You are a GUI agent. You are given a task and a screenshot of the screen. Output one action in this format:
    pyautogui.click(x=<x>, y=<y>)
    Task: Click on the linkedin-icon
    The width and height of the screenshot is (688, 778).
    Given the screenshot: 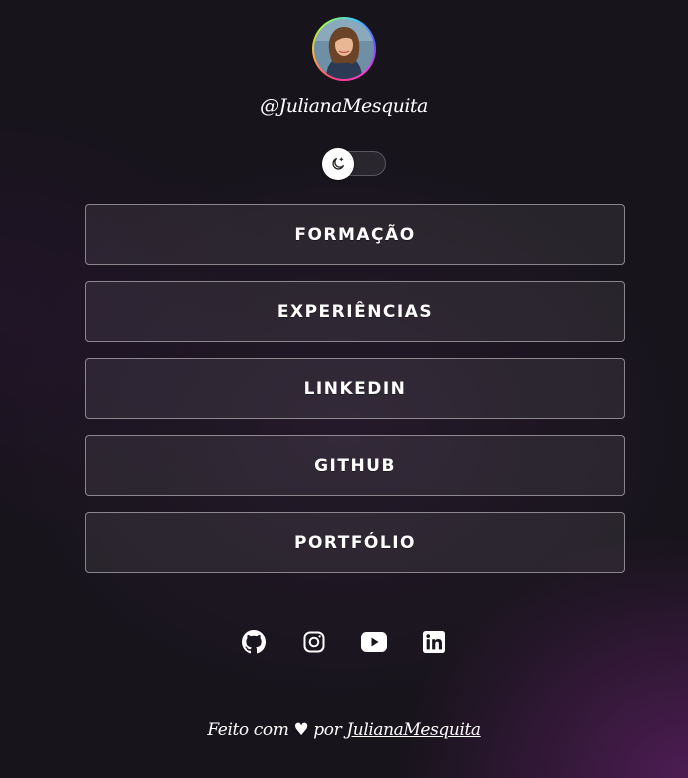 What is the action you would take?
    pyautogui.click(x=434, y=642)
    